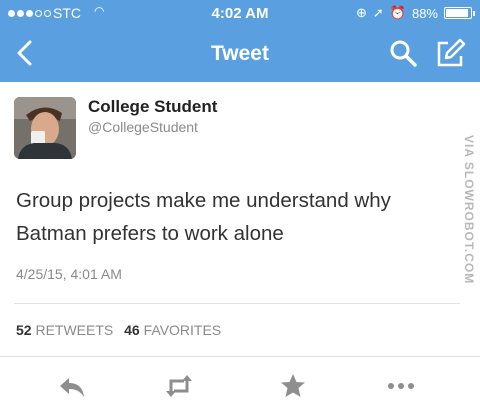 Image resolution: width=480 pixels, height=416 pixels. I want to click on favorites-label: FAVORITES, so click(183, 330).